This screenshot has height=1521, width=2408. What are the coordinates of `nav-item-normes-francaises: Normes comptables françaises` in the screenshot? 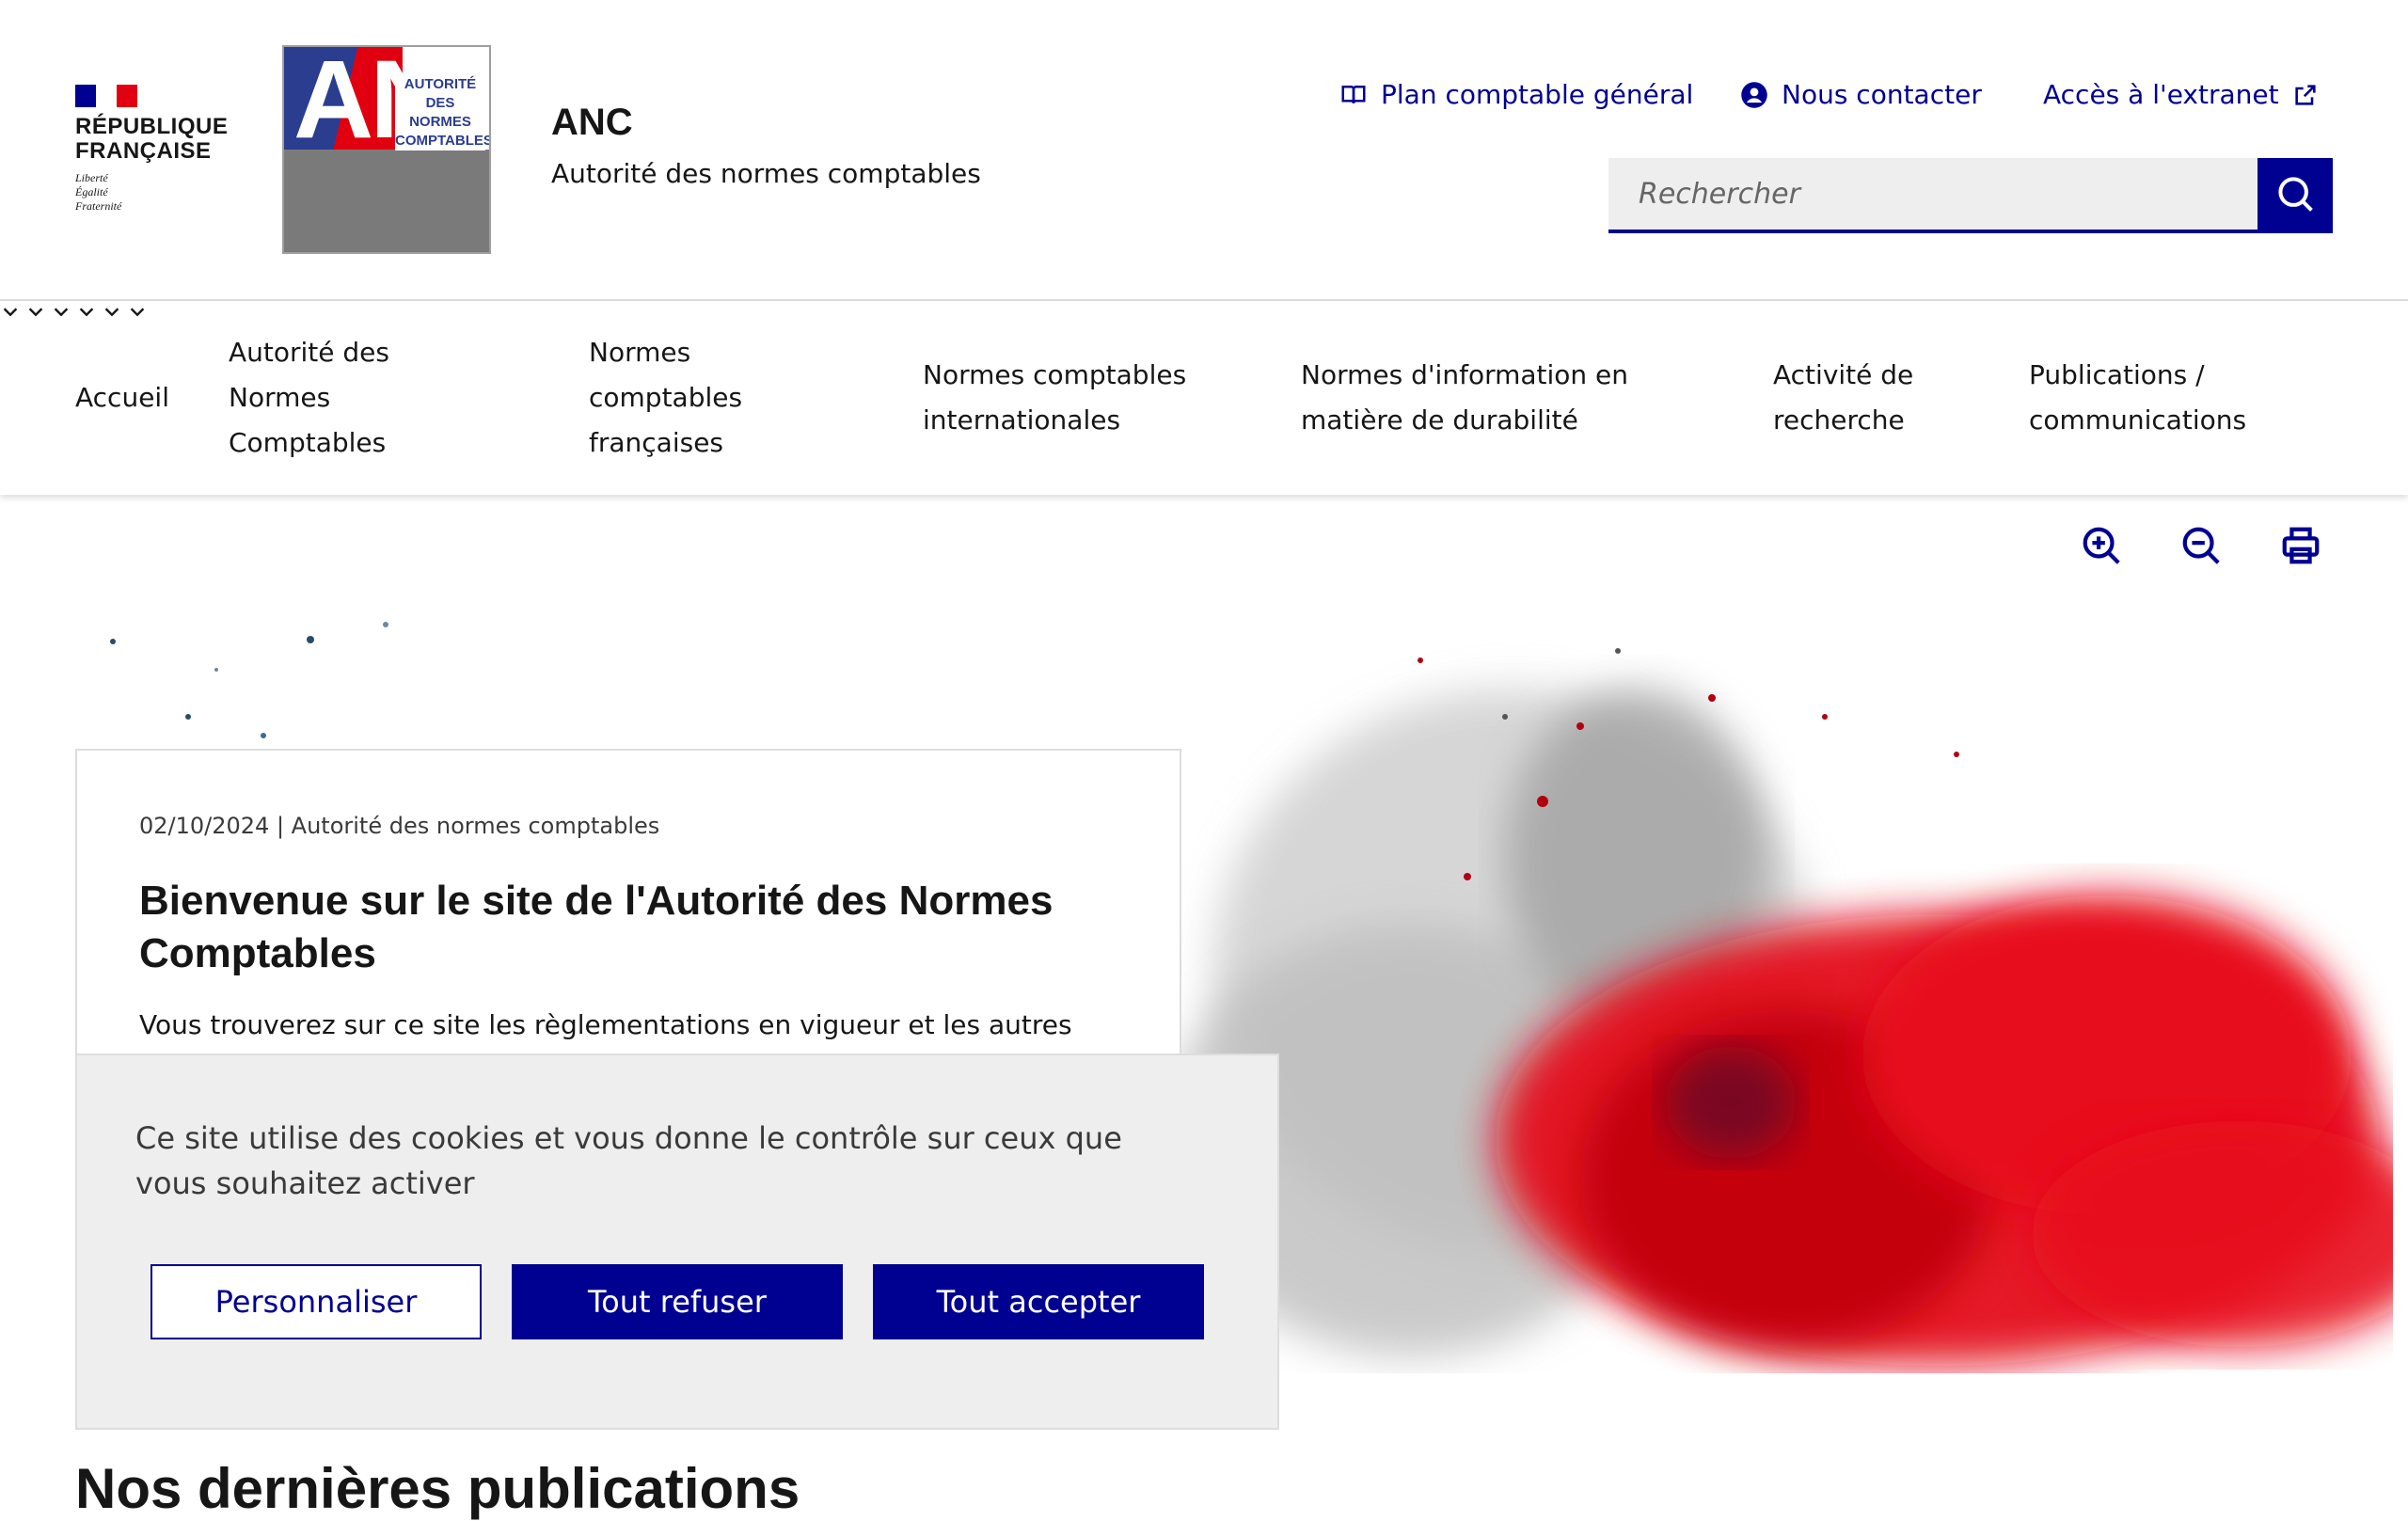 It's located at (683, 398).